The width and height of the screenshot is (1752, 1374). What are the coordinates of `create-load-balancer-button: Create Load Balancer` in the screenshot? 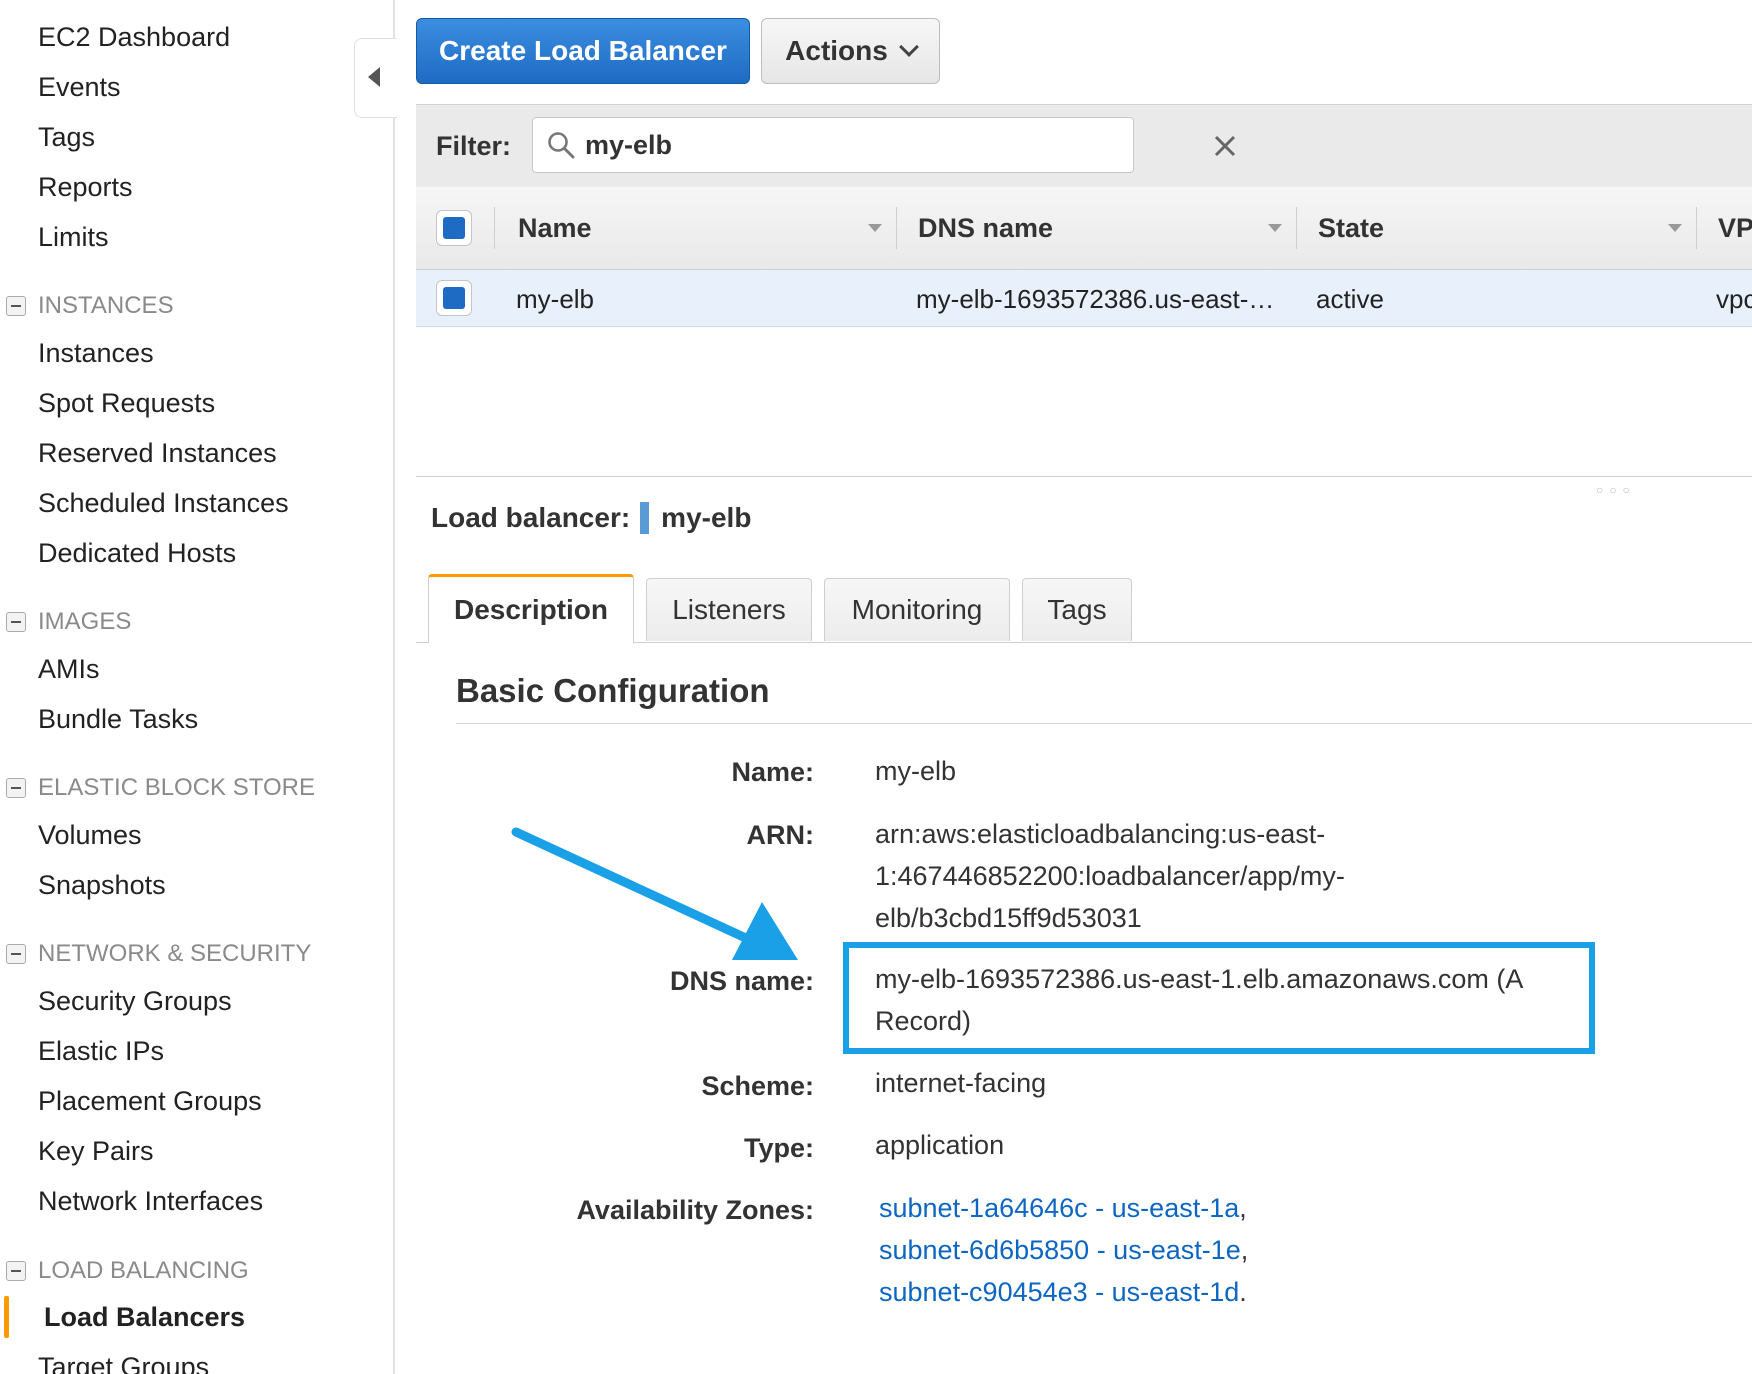 It's located at (583, 51).